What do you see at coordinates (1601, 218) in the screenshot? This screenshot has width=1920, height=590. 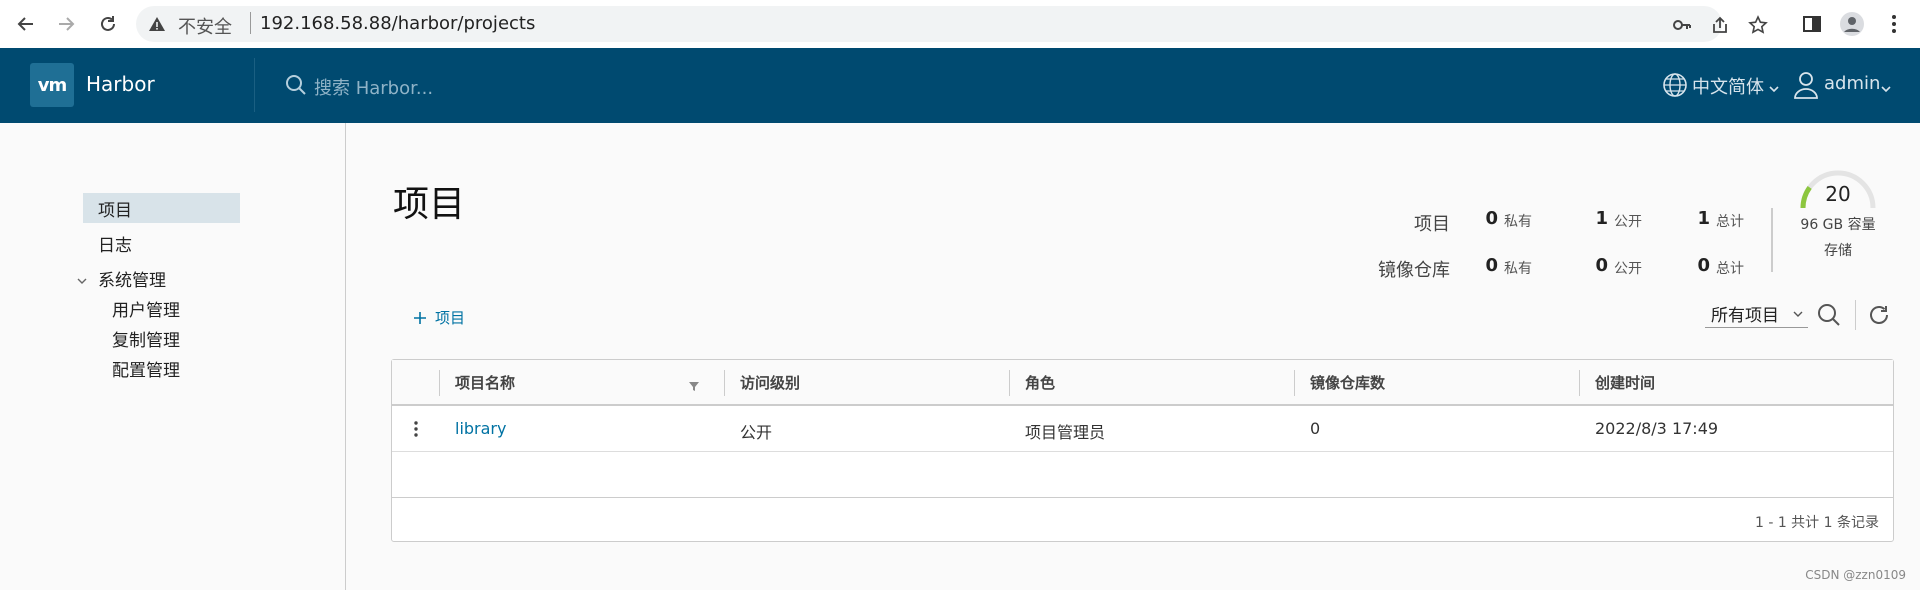 I see `stat-projects-public: 1` at bounding box center [1601, 218].